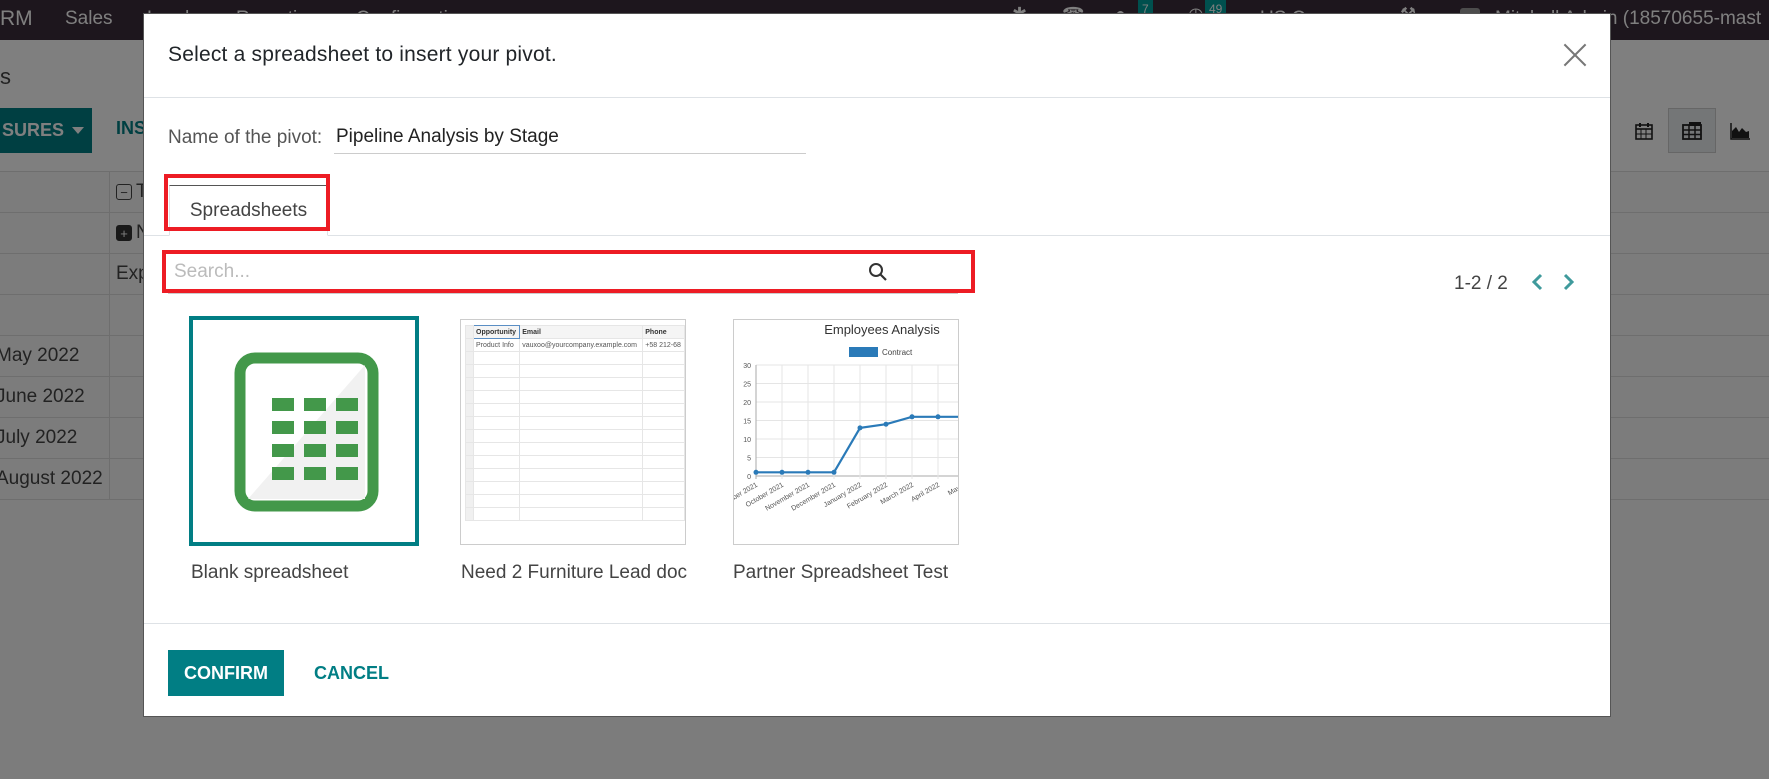  I want to click on chart-y-tick: 5, so click(749, 459).